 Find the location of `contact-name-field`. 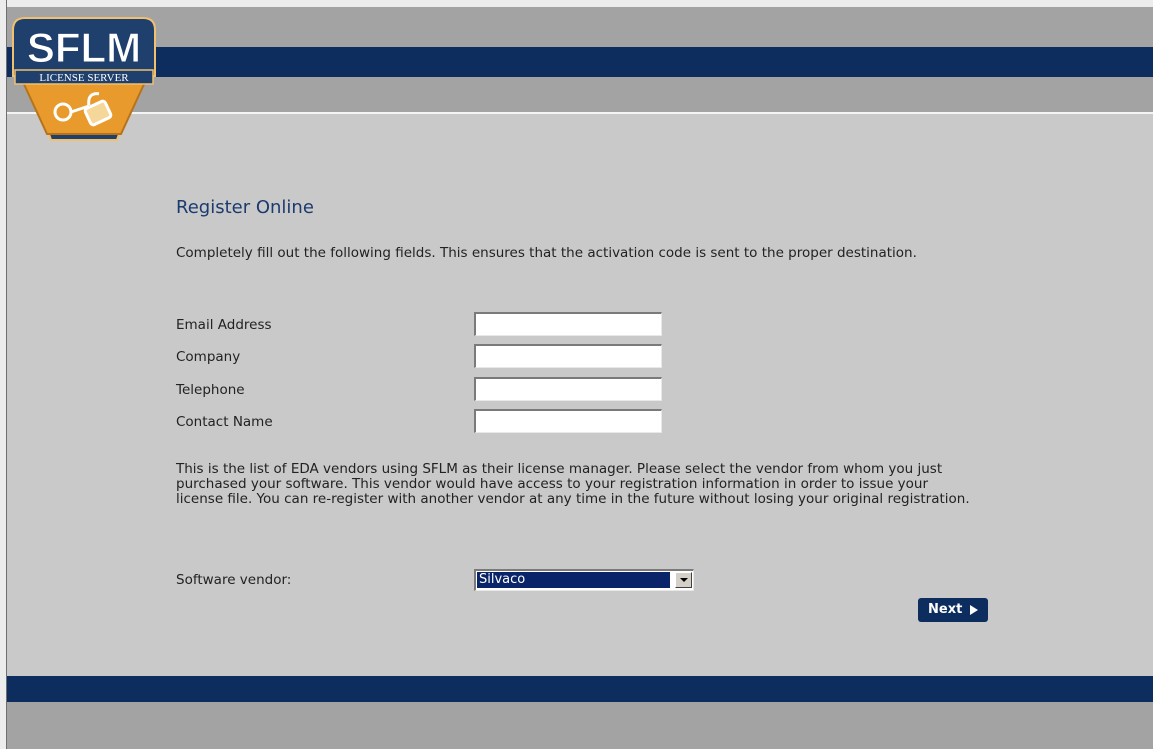

contact-name-field is located at coordinates (568, 421).